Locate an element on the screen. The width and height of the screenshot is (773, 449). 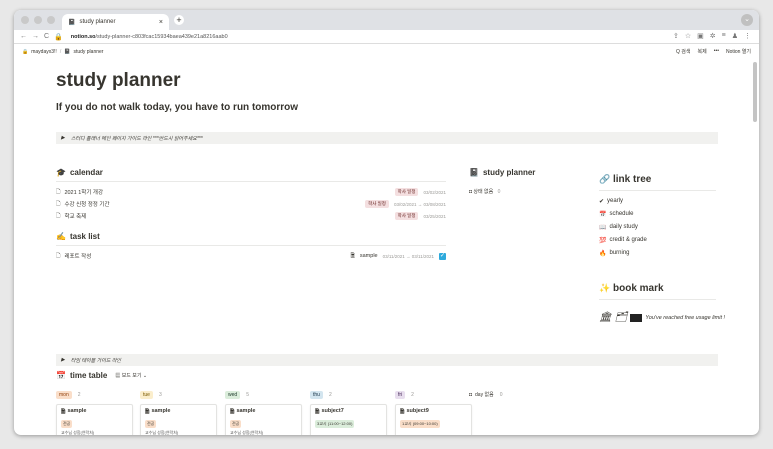
board-card: 🗎 subject9 1교시 (09:00~10:00) is located at coordinates (433, 419).